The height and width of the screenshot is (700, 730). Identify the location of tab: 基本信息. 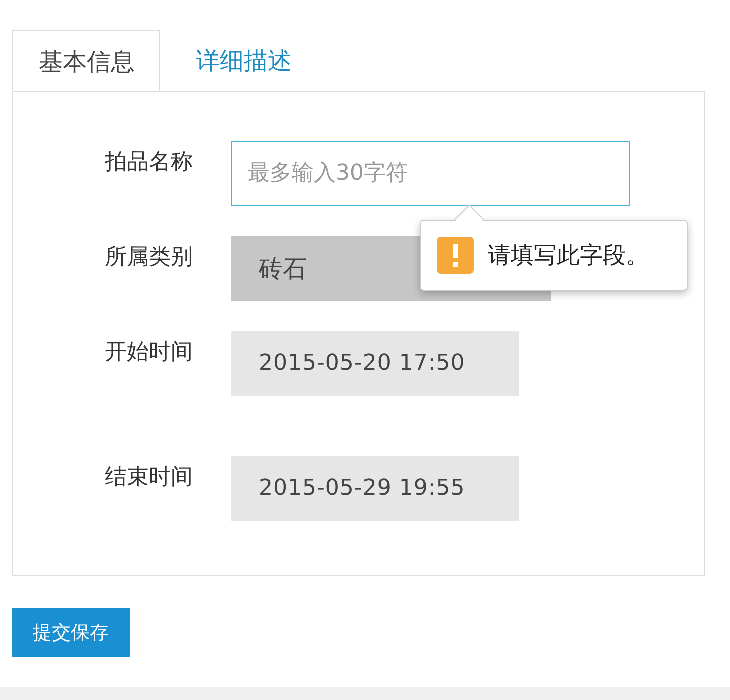
(86, 60).